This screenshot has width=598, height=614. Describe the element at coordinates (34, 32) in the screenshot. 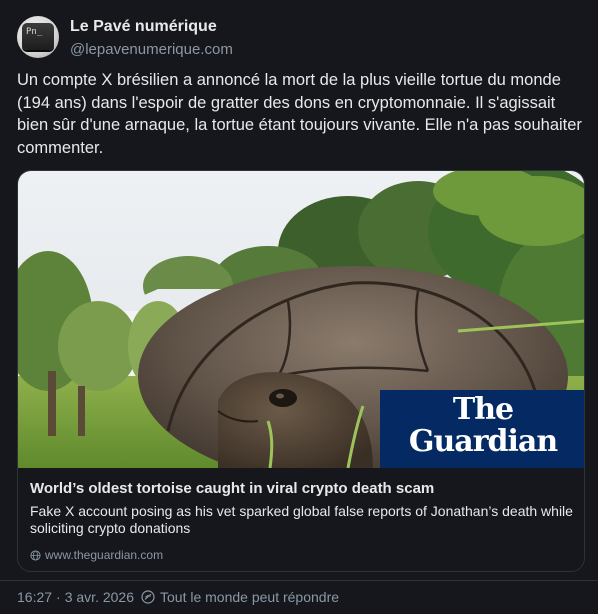

I see `avatar-glyph: Pn_` at that location.